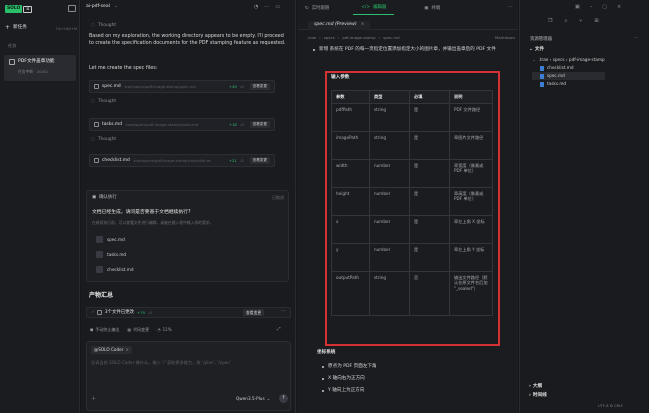  Describe the element at coordinates (153, 222) in the screenshot. I see `confirm-subtext: 在继续执行前，可以查看文件进行编辑，或者在输入框中输入你的要求。` at that location.